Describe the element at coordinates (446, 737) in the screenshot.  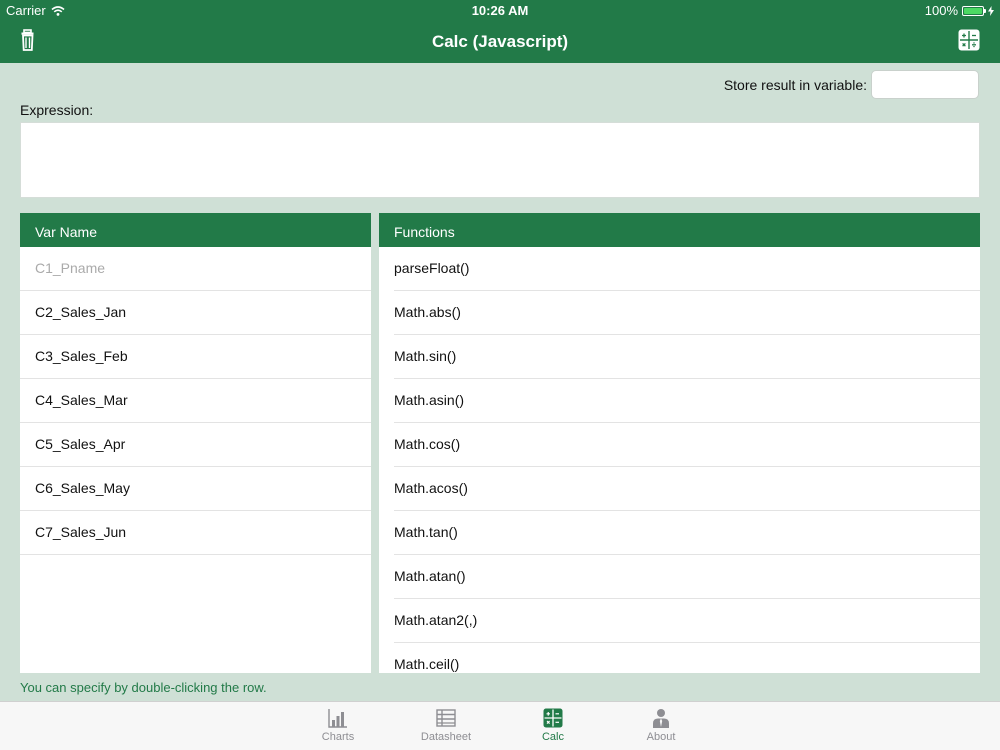
I see `tab-datasheet-label: Datasheet` at that location.